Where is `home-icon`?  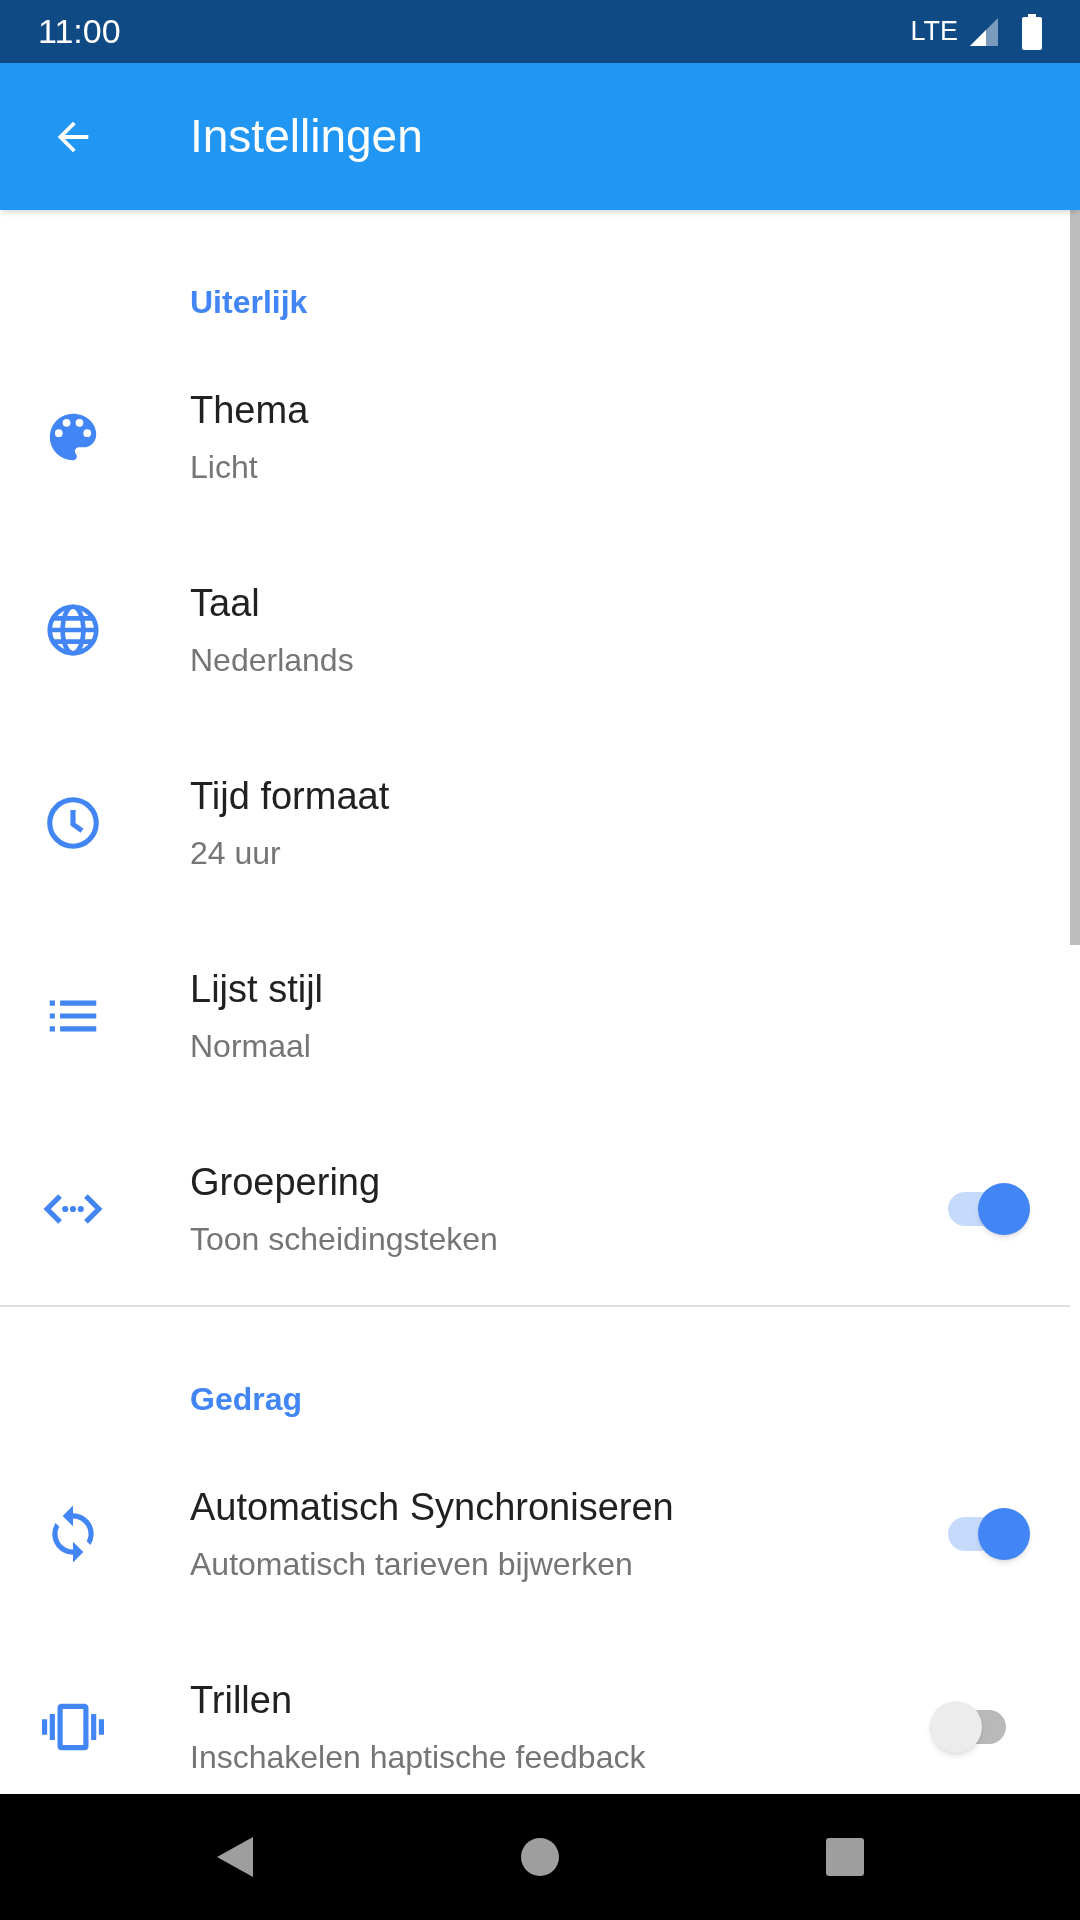 home-icon is located at coordinates (540, 1857).